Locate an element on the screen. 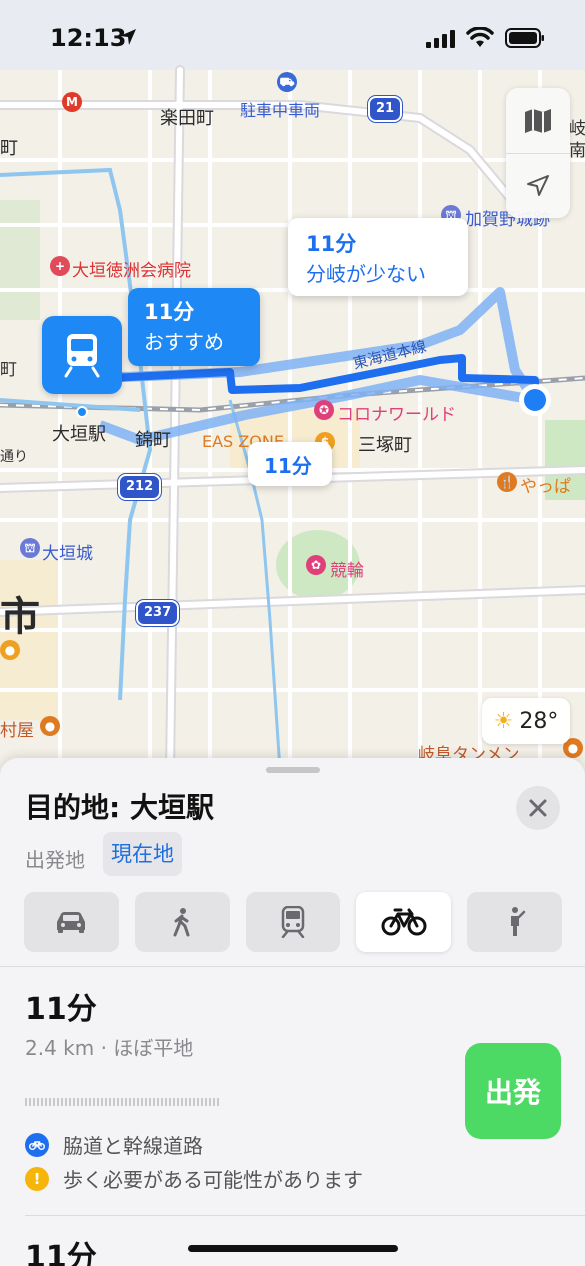 The width and height of the screenshot is (585, 1266). location-arrow-icon is located at coordinates (128, 37).